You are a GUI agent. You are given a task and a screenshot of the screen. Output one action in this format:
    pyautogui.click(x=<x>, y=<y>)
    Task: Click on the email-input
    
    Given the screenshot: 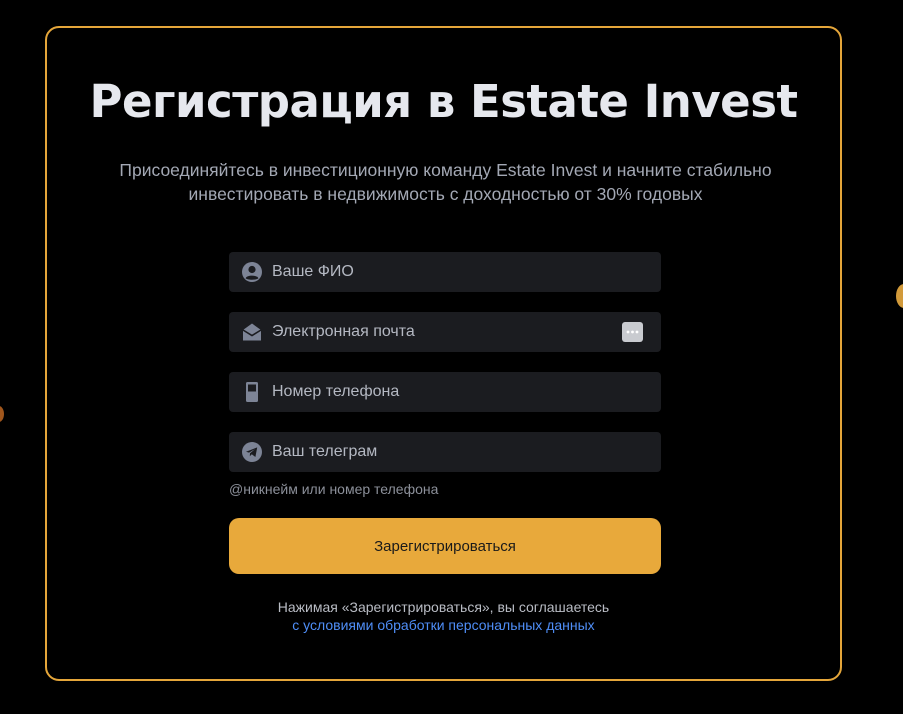 What is the action you would take?
    pyautogui.click(x=462, y=332)
    